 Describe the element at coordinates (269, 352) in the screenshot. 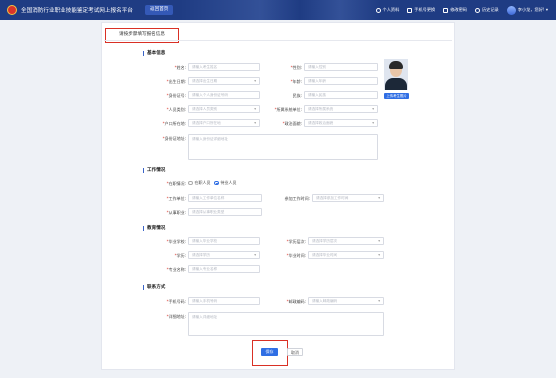

I see `save-button: 保存` at that location.